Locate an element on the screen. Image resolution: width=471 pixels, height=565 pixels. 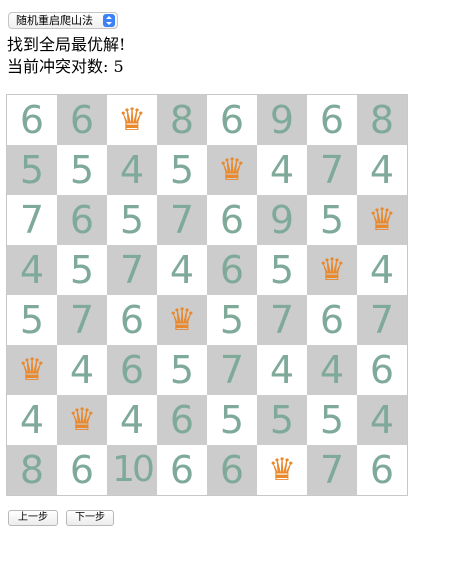
select-arrows-icon is located at coordinates (109, 20).